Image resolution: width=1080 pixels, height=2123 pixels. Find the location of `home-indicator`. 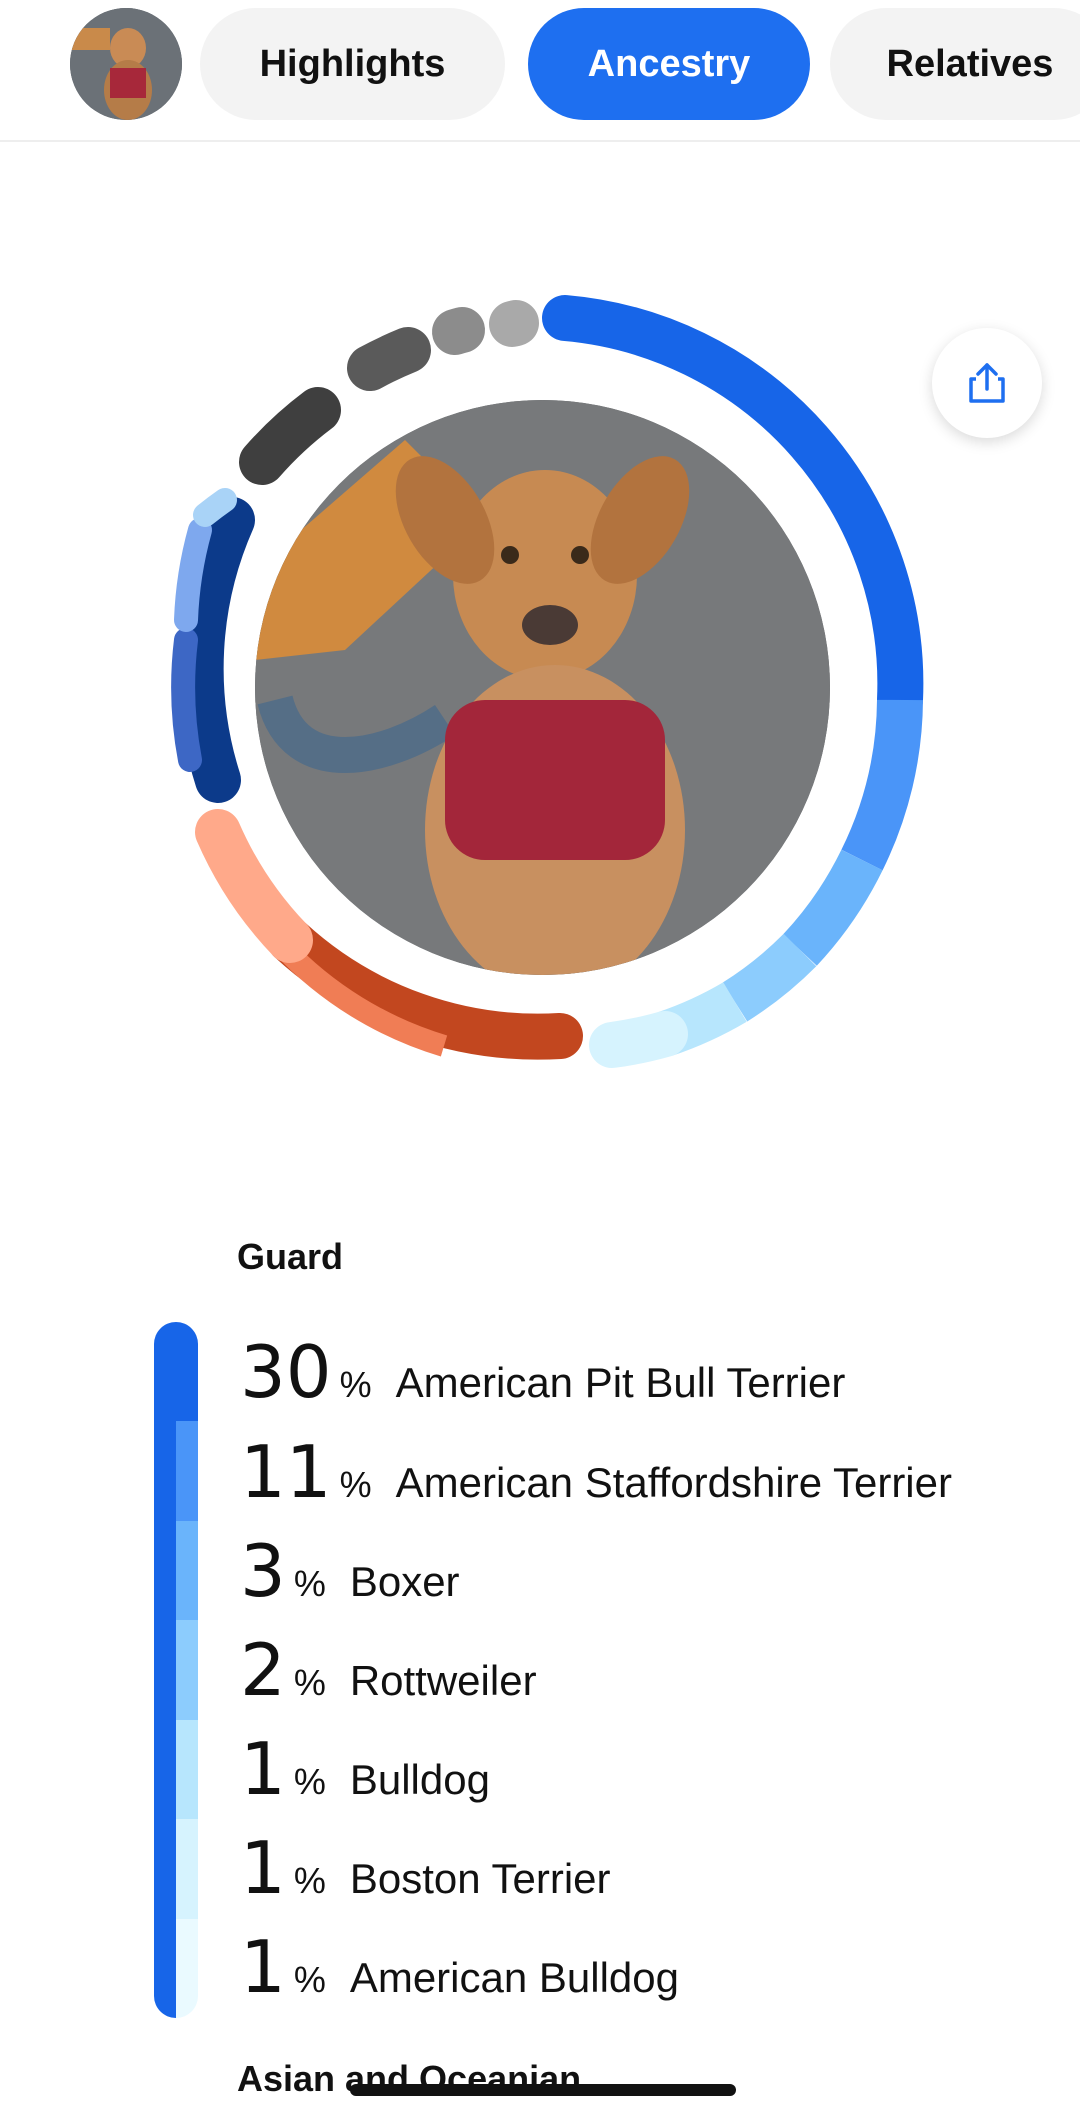

home-indicator is located at coordinates (543, 2090).